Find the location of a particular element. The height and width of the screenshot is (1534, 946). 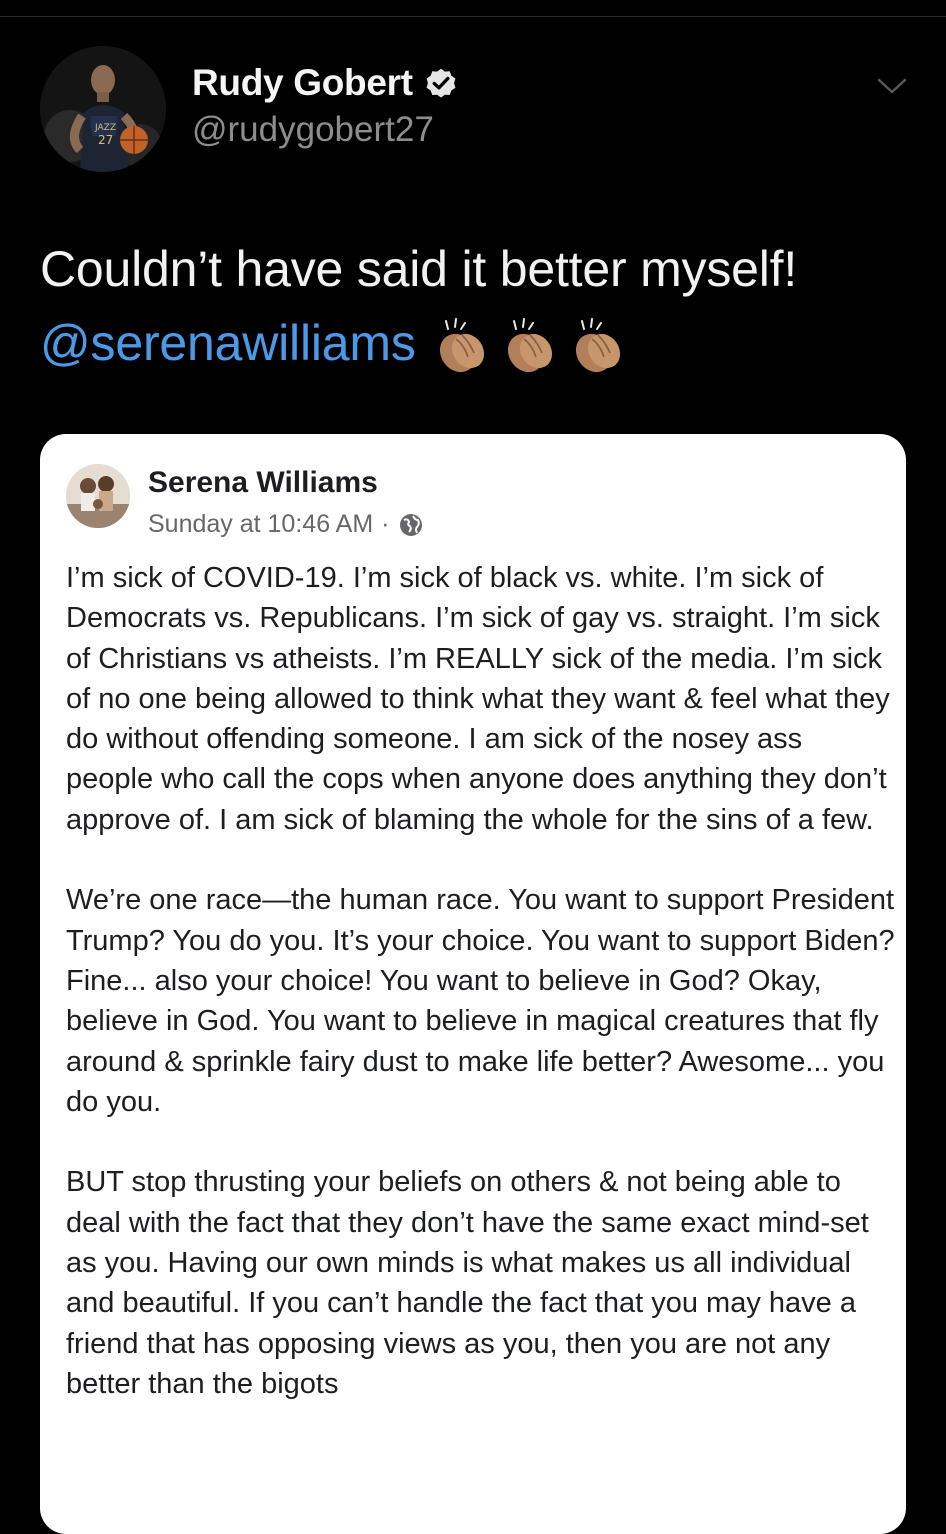

post-author-avatar is located at coordinates (98, 496).